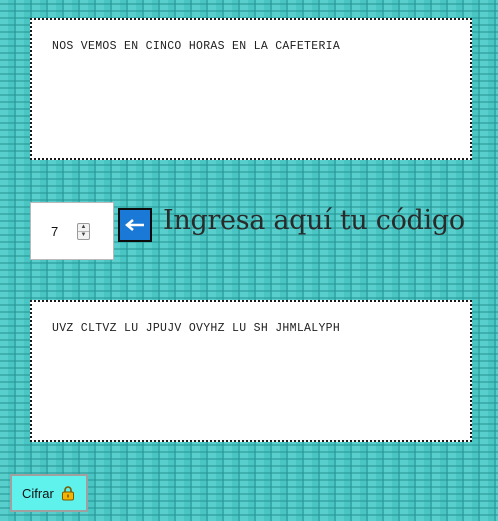 This screenshot has height=521, width=498. Describe the element at coordinates (38, 493) in the screenshot. I see `cipher-button-label: Cifrar` at that location.